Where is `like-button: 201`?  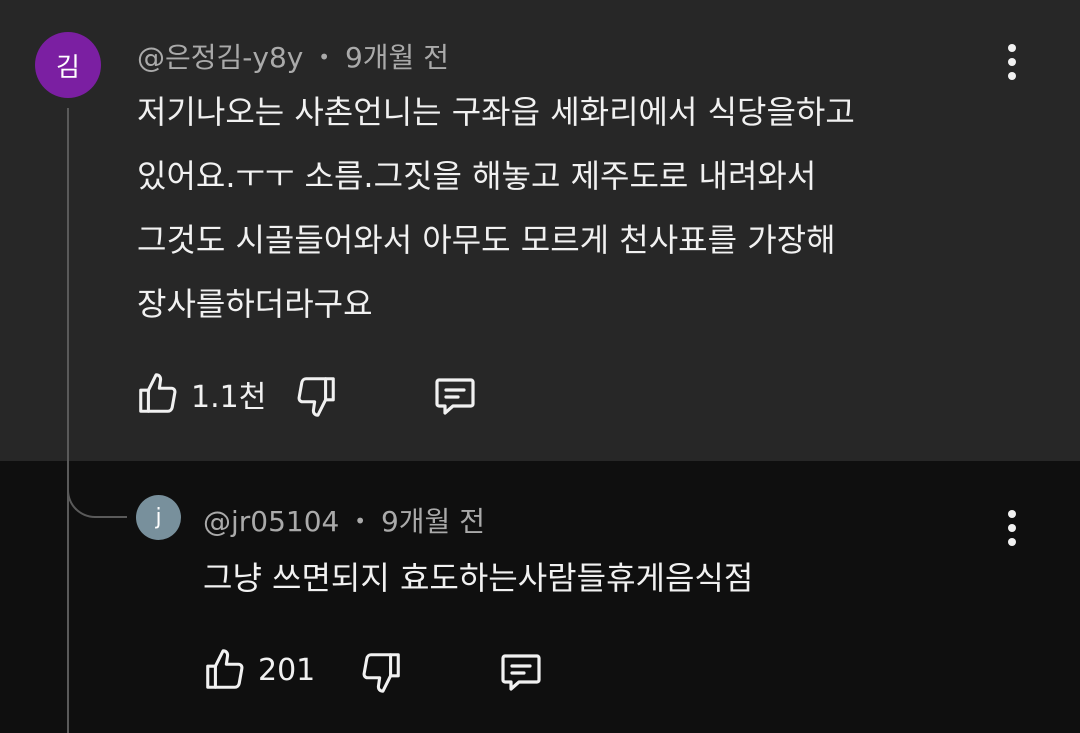
like-button: 201 is located at coordinates (258, 670).